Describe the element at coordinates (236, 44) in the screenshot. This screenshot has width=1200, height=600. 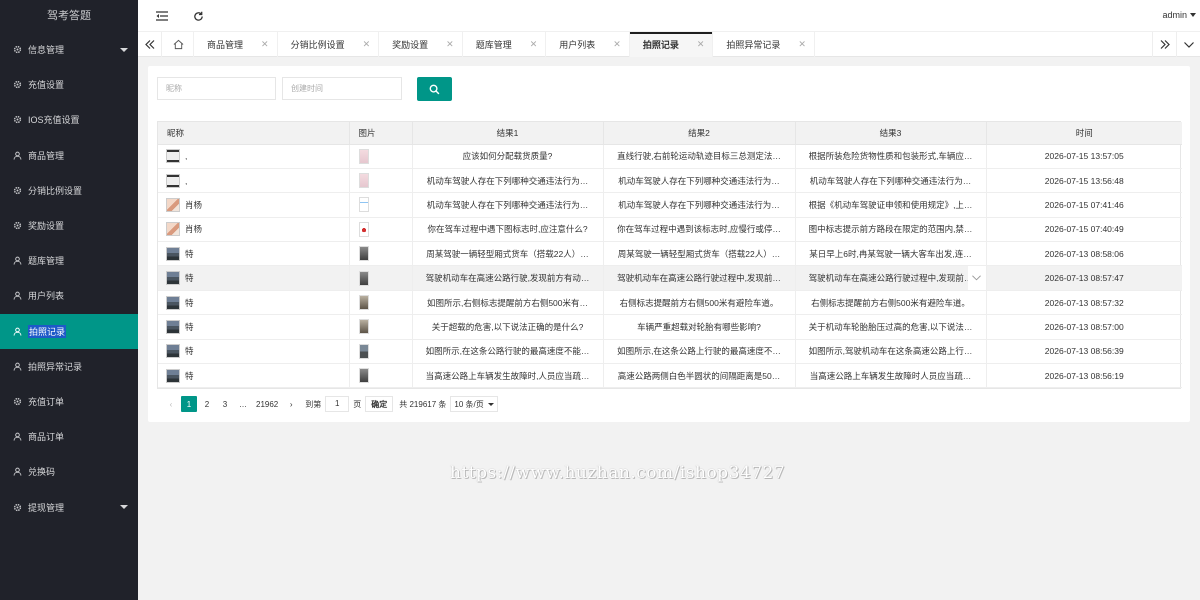
I see `tab-0: 商品管理 ✕` at that location.